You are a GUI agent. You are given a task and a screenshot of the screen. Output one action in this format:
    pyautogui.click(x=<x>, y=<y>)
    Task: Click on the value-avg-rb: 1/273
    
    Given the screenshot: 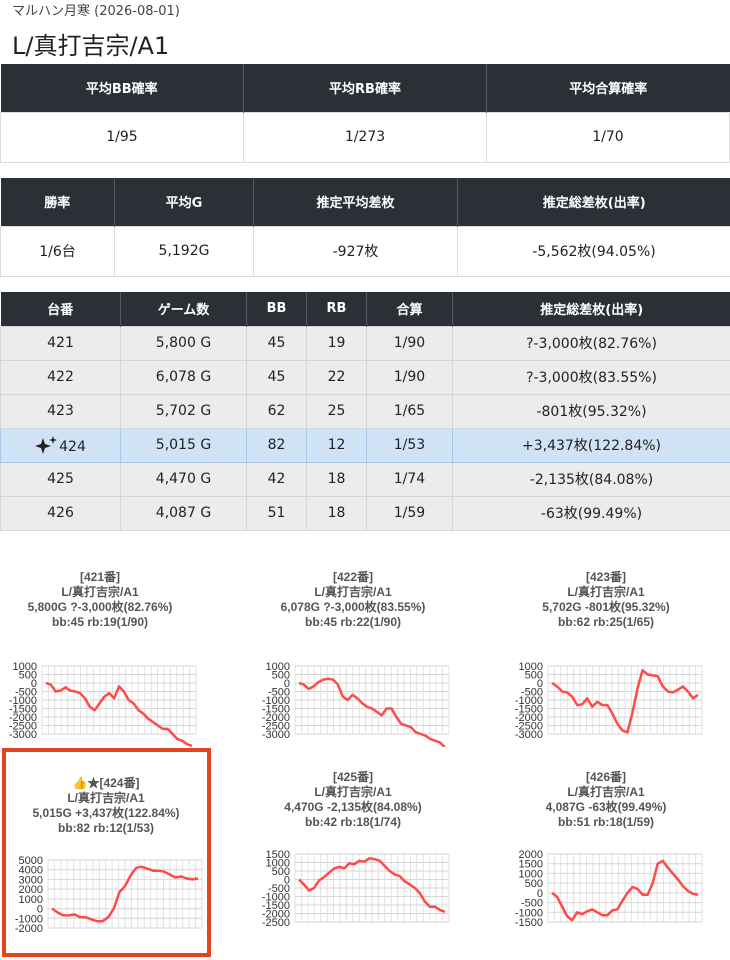 What is the action you would take?
    pyautogui.click(x=365, y=137)
    